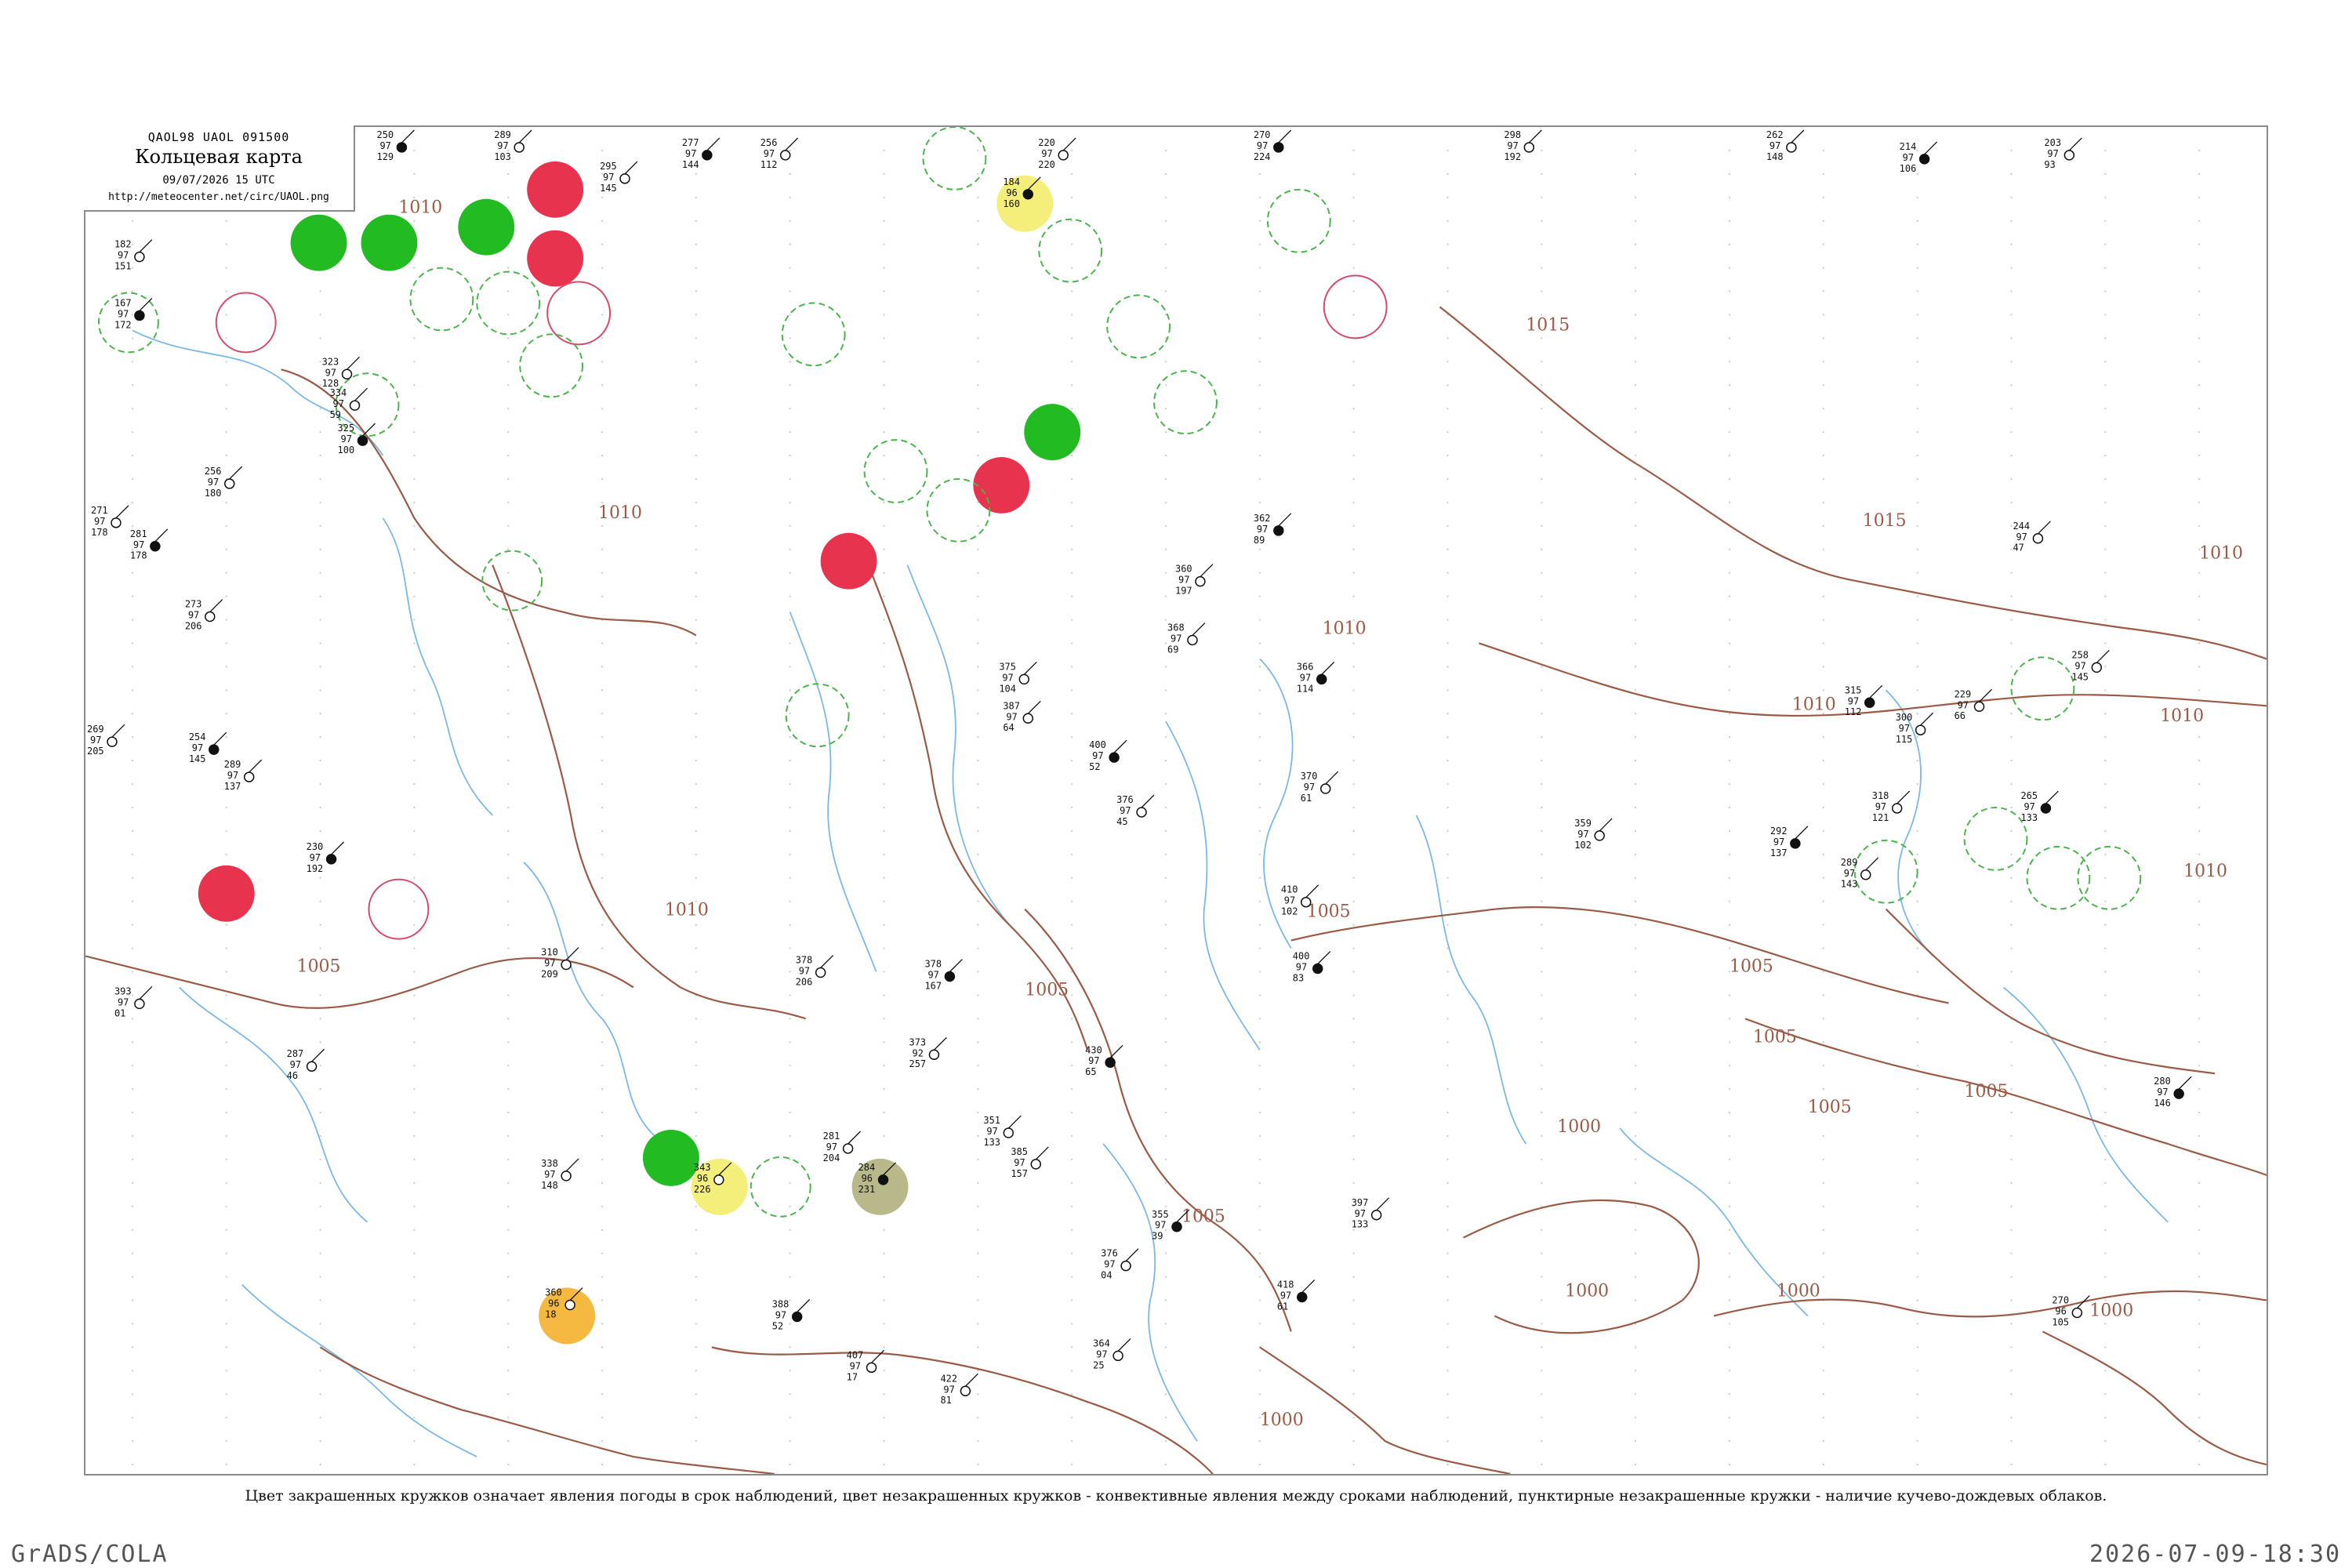 This screenshot has height=1568, width=2352. What do you see at coordinates (1018, 677) in the screenshot?
I see `station-plot: 37597104` at bounding box center [1018, 677].